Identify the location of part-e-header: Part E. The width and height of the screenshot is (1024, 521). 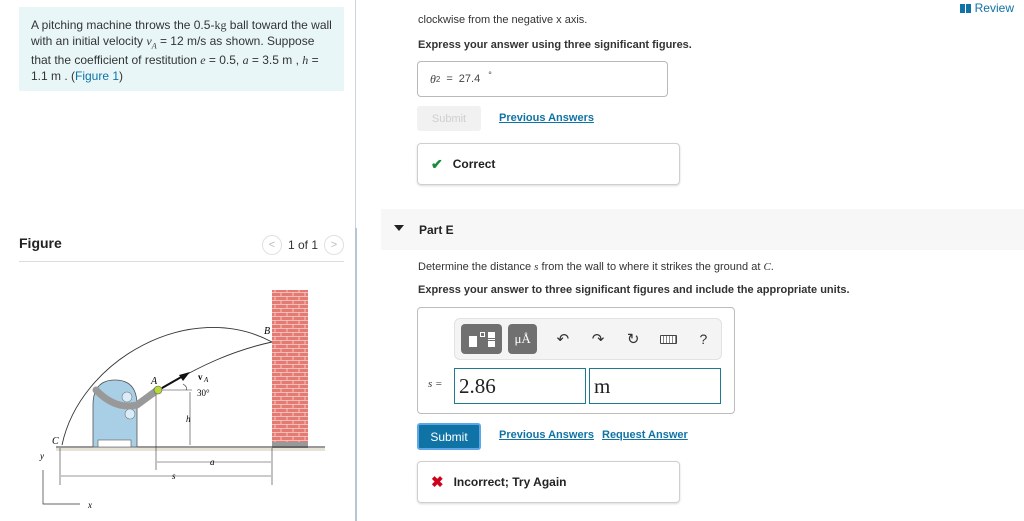
(702, 229).